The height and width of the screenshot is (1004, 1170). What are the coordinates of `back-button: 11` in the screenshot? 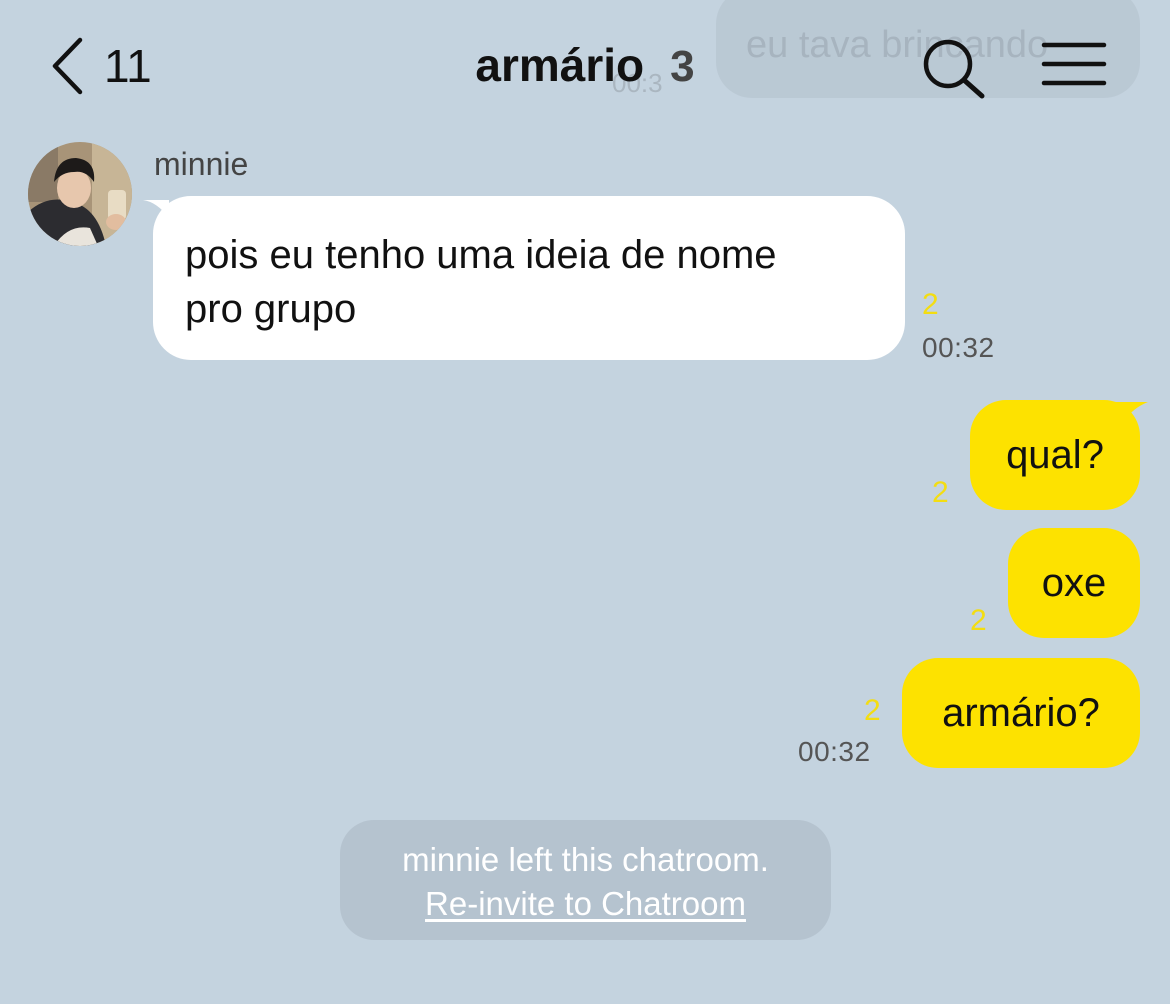 It's located at (105, 66).